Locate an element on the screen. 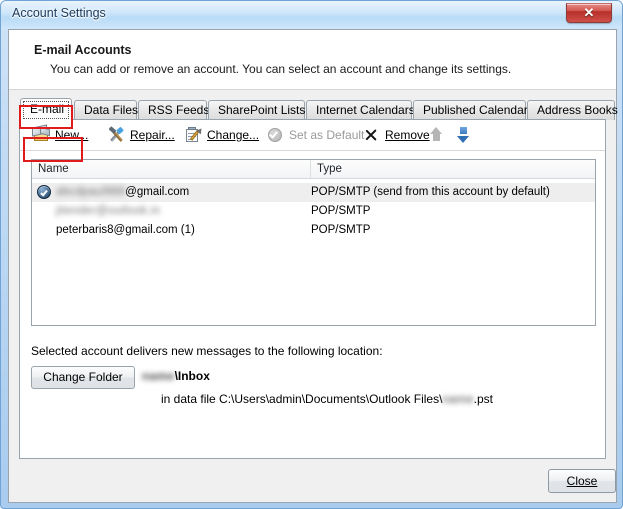 The image size is (623, 509). tab-data-files: Data Files is located at coordinates (106, 110).